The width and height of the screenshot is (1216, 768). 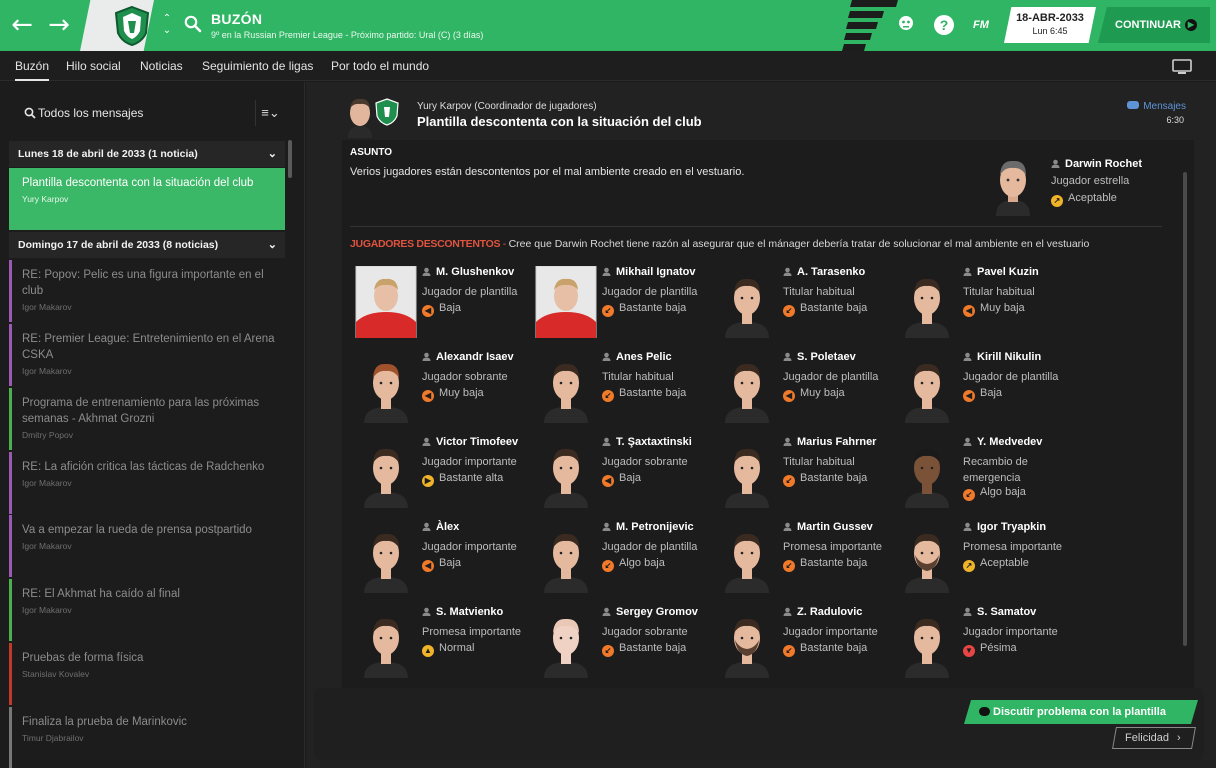 What do you see at coordinates (167, 25) in the screenshot?
I see `club-switch-icon: ⌃ ⌄` at bounding box center [167, 25].